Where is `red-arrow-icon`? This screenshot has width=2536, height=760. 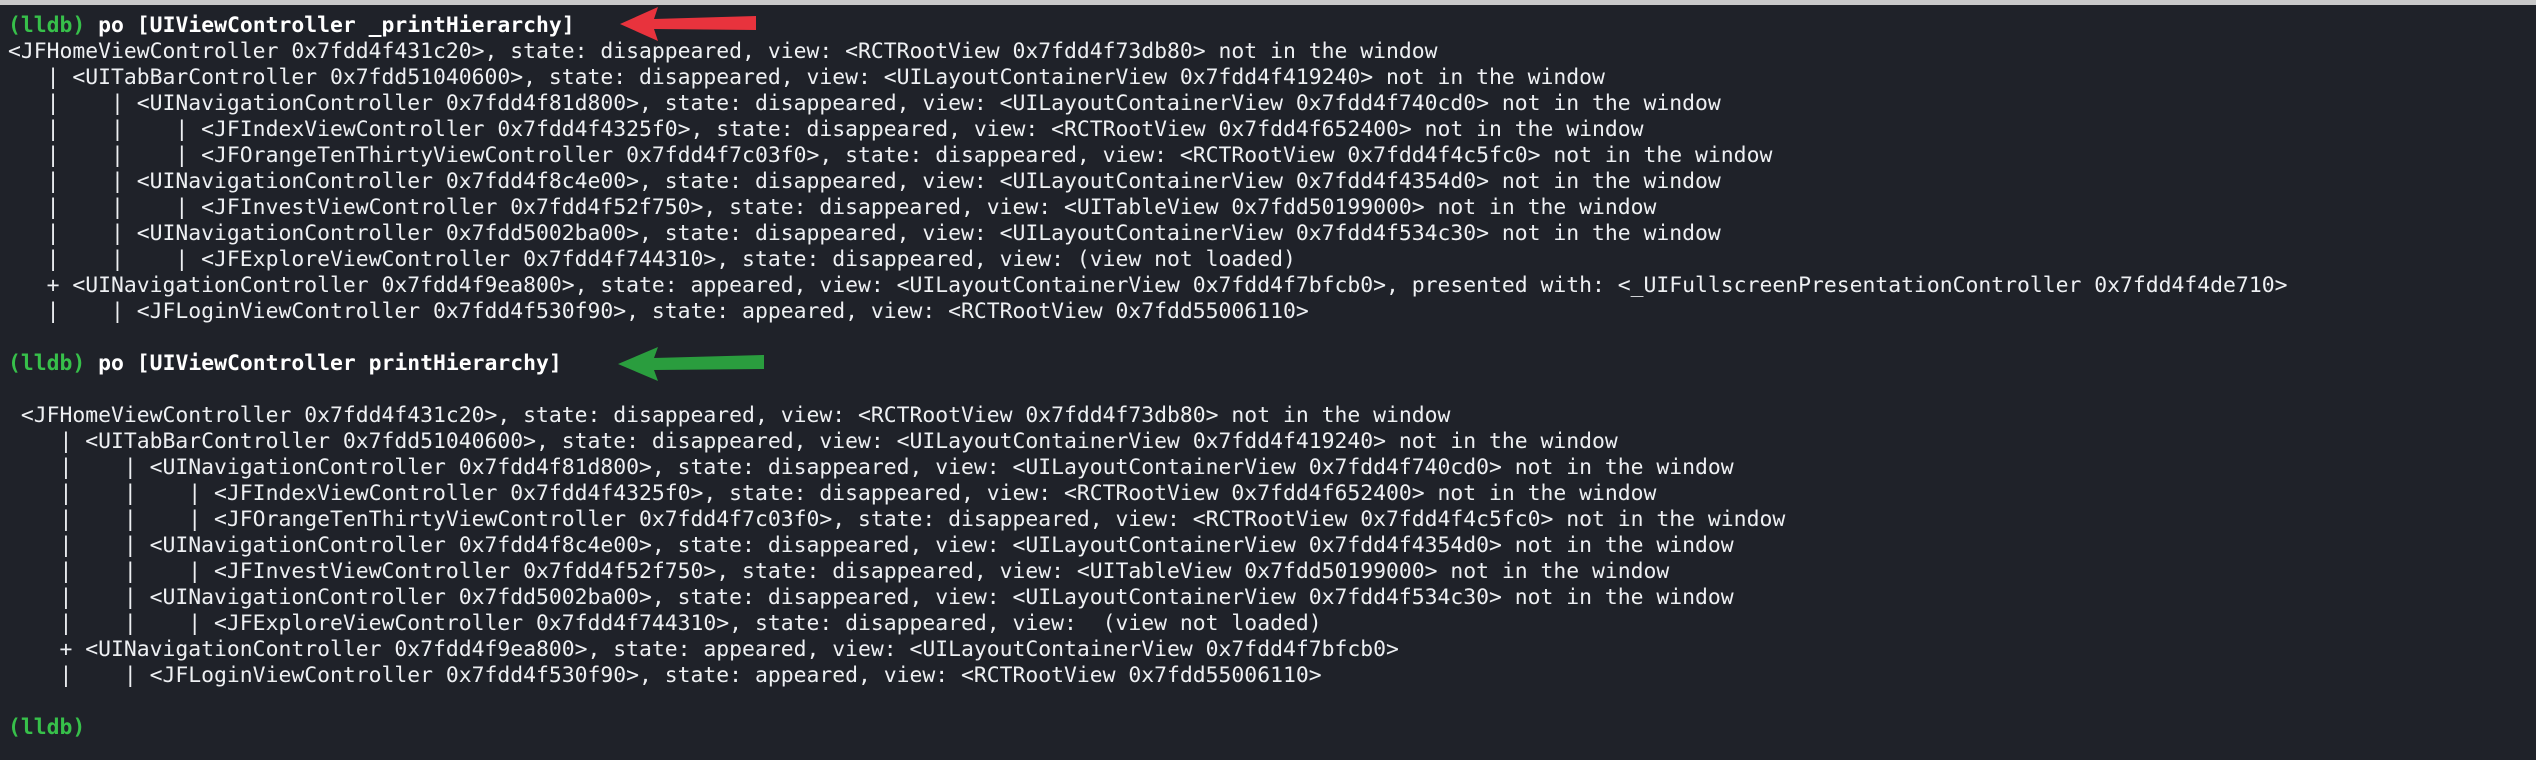 red-arrow-icon is located at coordinates (688, 24).